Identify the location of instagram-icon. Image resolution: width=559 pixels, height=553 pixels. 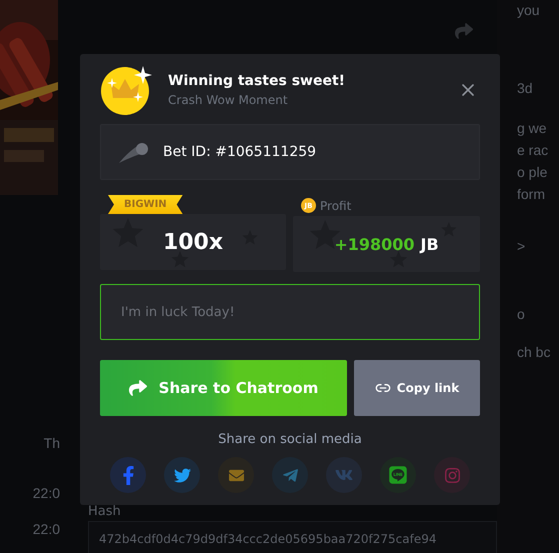
(452, 475).